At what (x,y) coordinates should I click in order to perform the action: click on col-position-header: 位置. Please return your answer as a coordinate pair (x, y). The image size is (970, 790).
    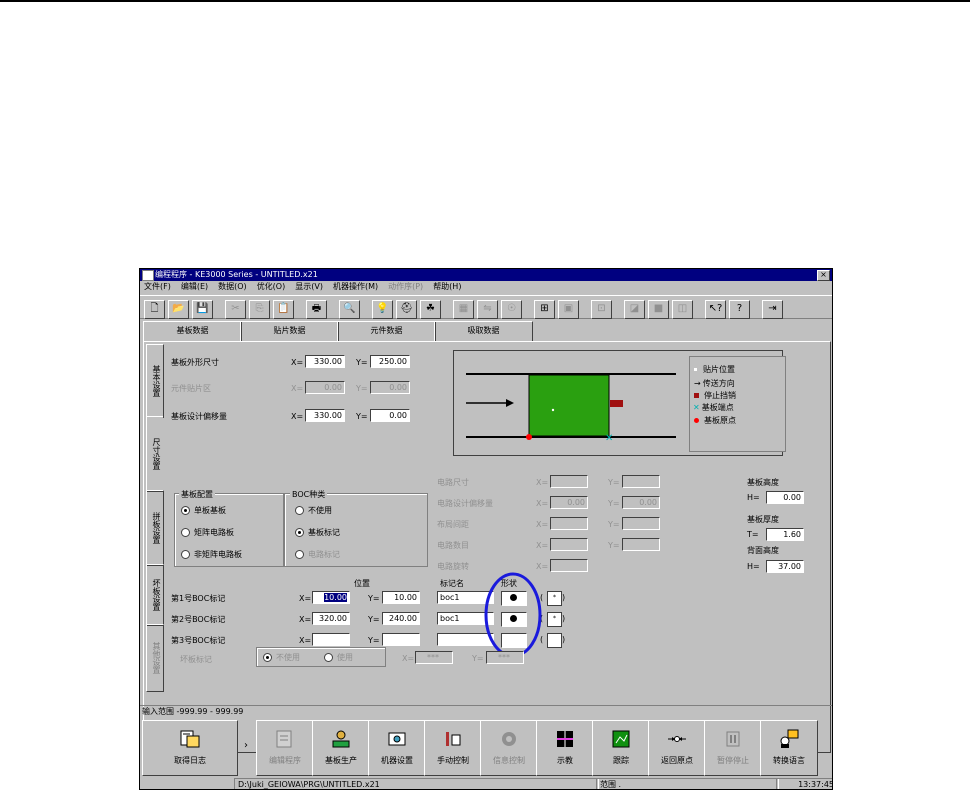
    Looking at the image, I should click on (362, 583).